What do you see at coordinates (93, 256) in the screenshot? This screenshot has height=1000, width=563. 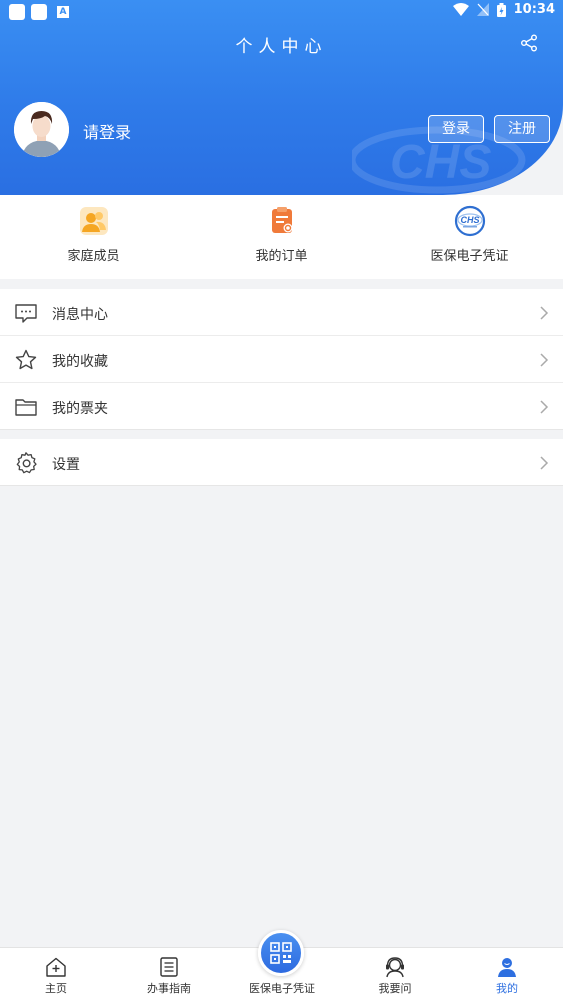 I see `quick-action-label: 家庭成员` at bounding box center [93, 256].